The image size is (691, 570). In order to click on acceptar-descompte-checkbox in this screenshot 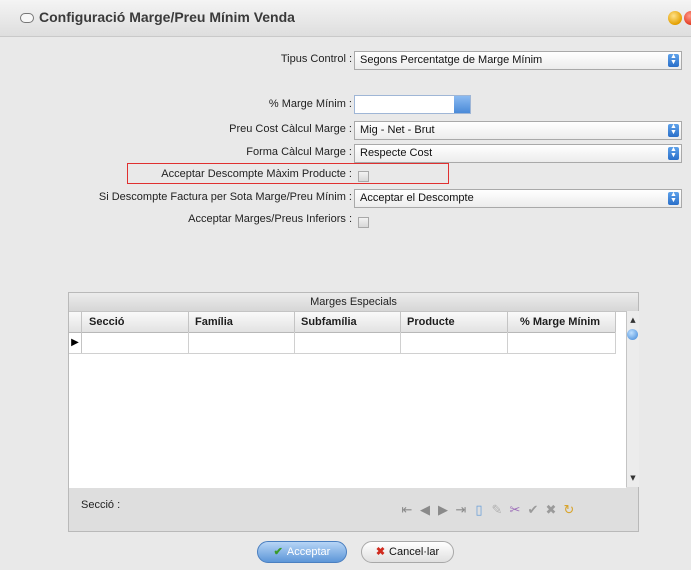, I will do `click(363, 176)`.